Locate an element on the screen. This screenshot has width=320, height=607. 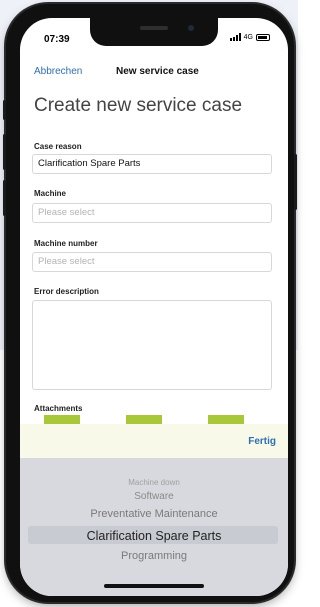
cancel-button: Abbrechen is located at coordinates (58, 71).